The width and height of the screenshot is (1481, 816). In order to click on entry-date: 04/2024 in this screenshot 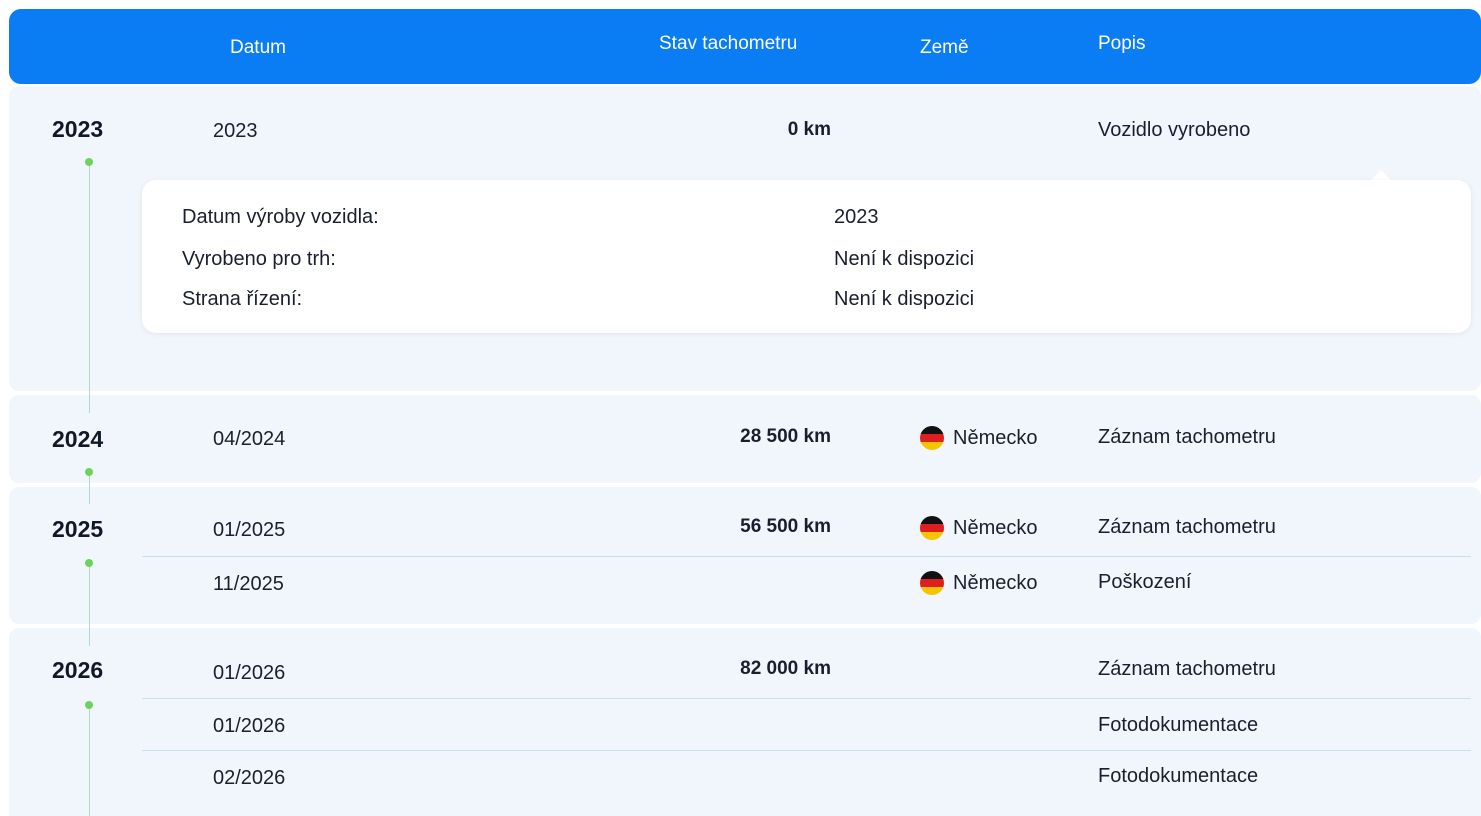, I will do `click(249, 439)`.